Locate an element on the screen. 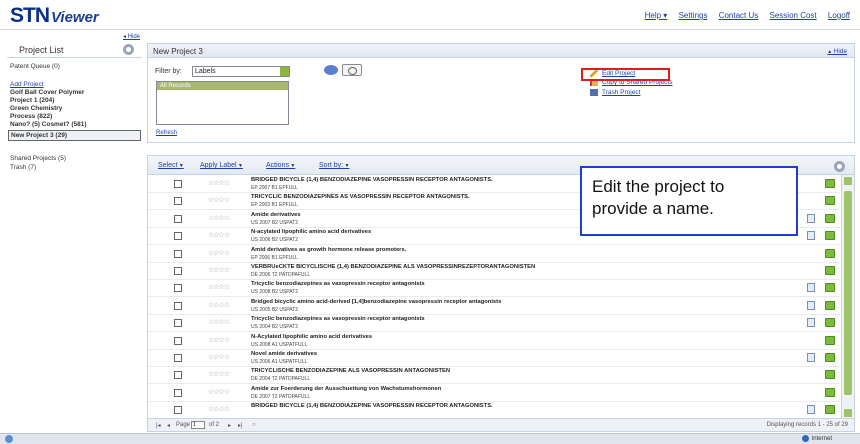 The image size is (860, 444). apply-label-menu: Apply Label is located at coordinates (221, 165).